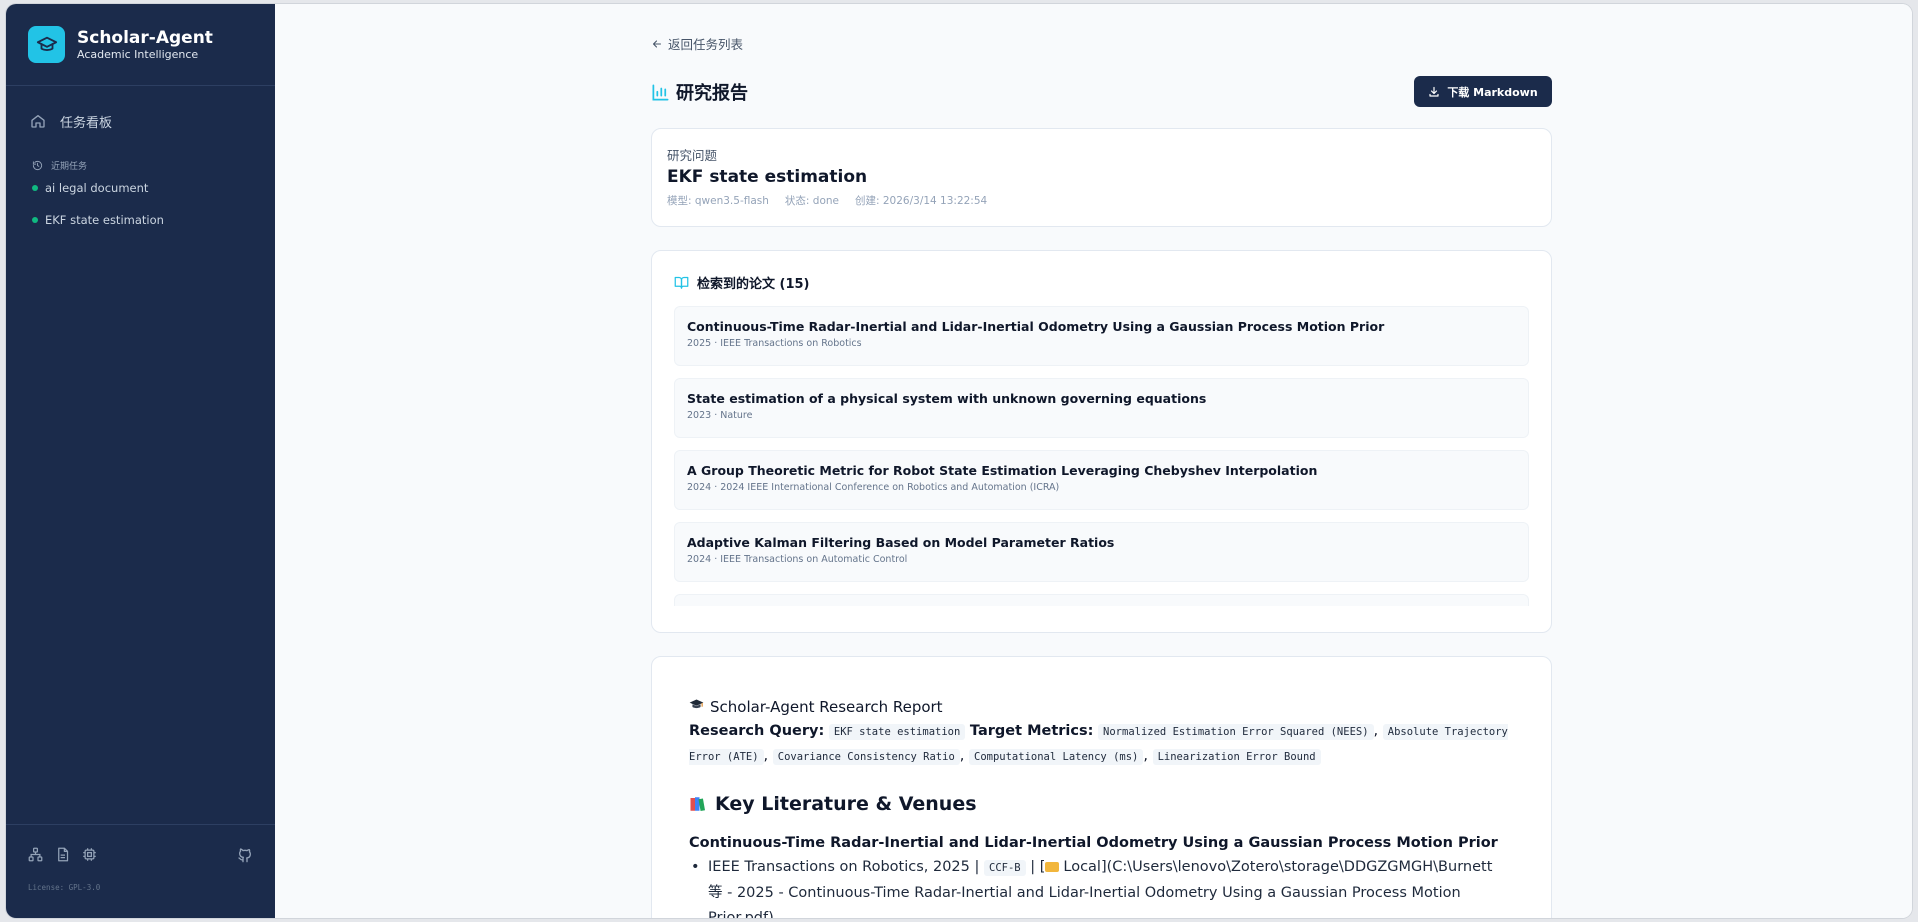 Image resolution: width=1918 pixels, height=922 pixels. What do you see at coordinates (1492, 92) in the screenshot?
I see `download-label: 下载 Markdown` at bounding box center [1492, 92].